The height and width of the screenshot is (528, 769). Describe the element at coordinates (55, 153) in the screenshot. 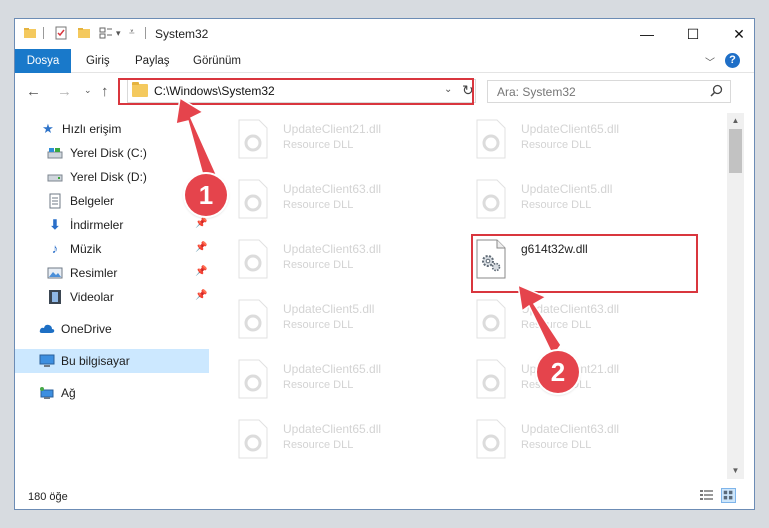

I see `drive-icon` at that location.